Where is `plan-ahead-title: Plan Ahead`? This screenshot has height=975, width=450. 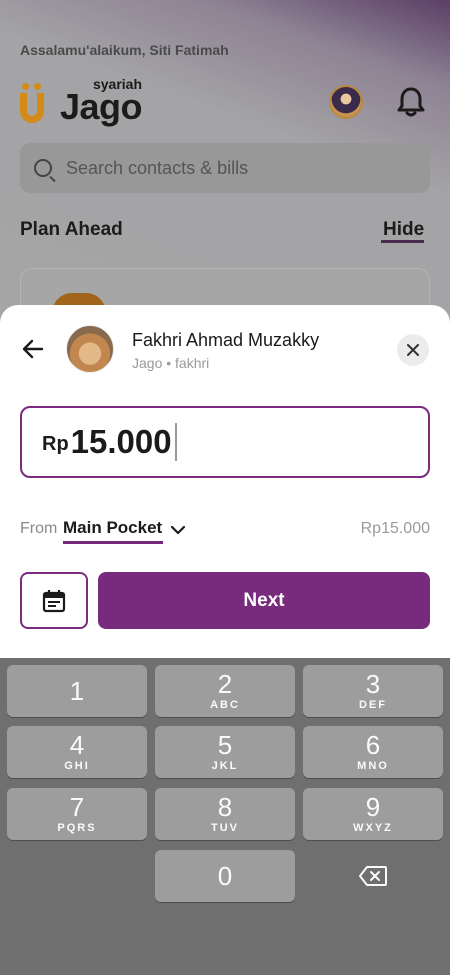 plan-ahead-title: Plan Ahead is located at coordinates (71, 229).